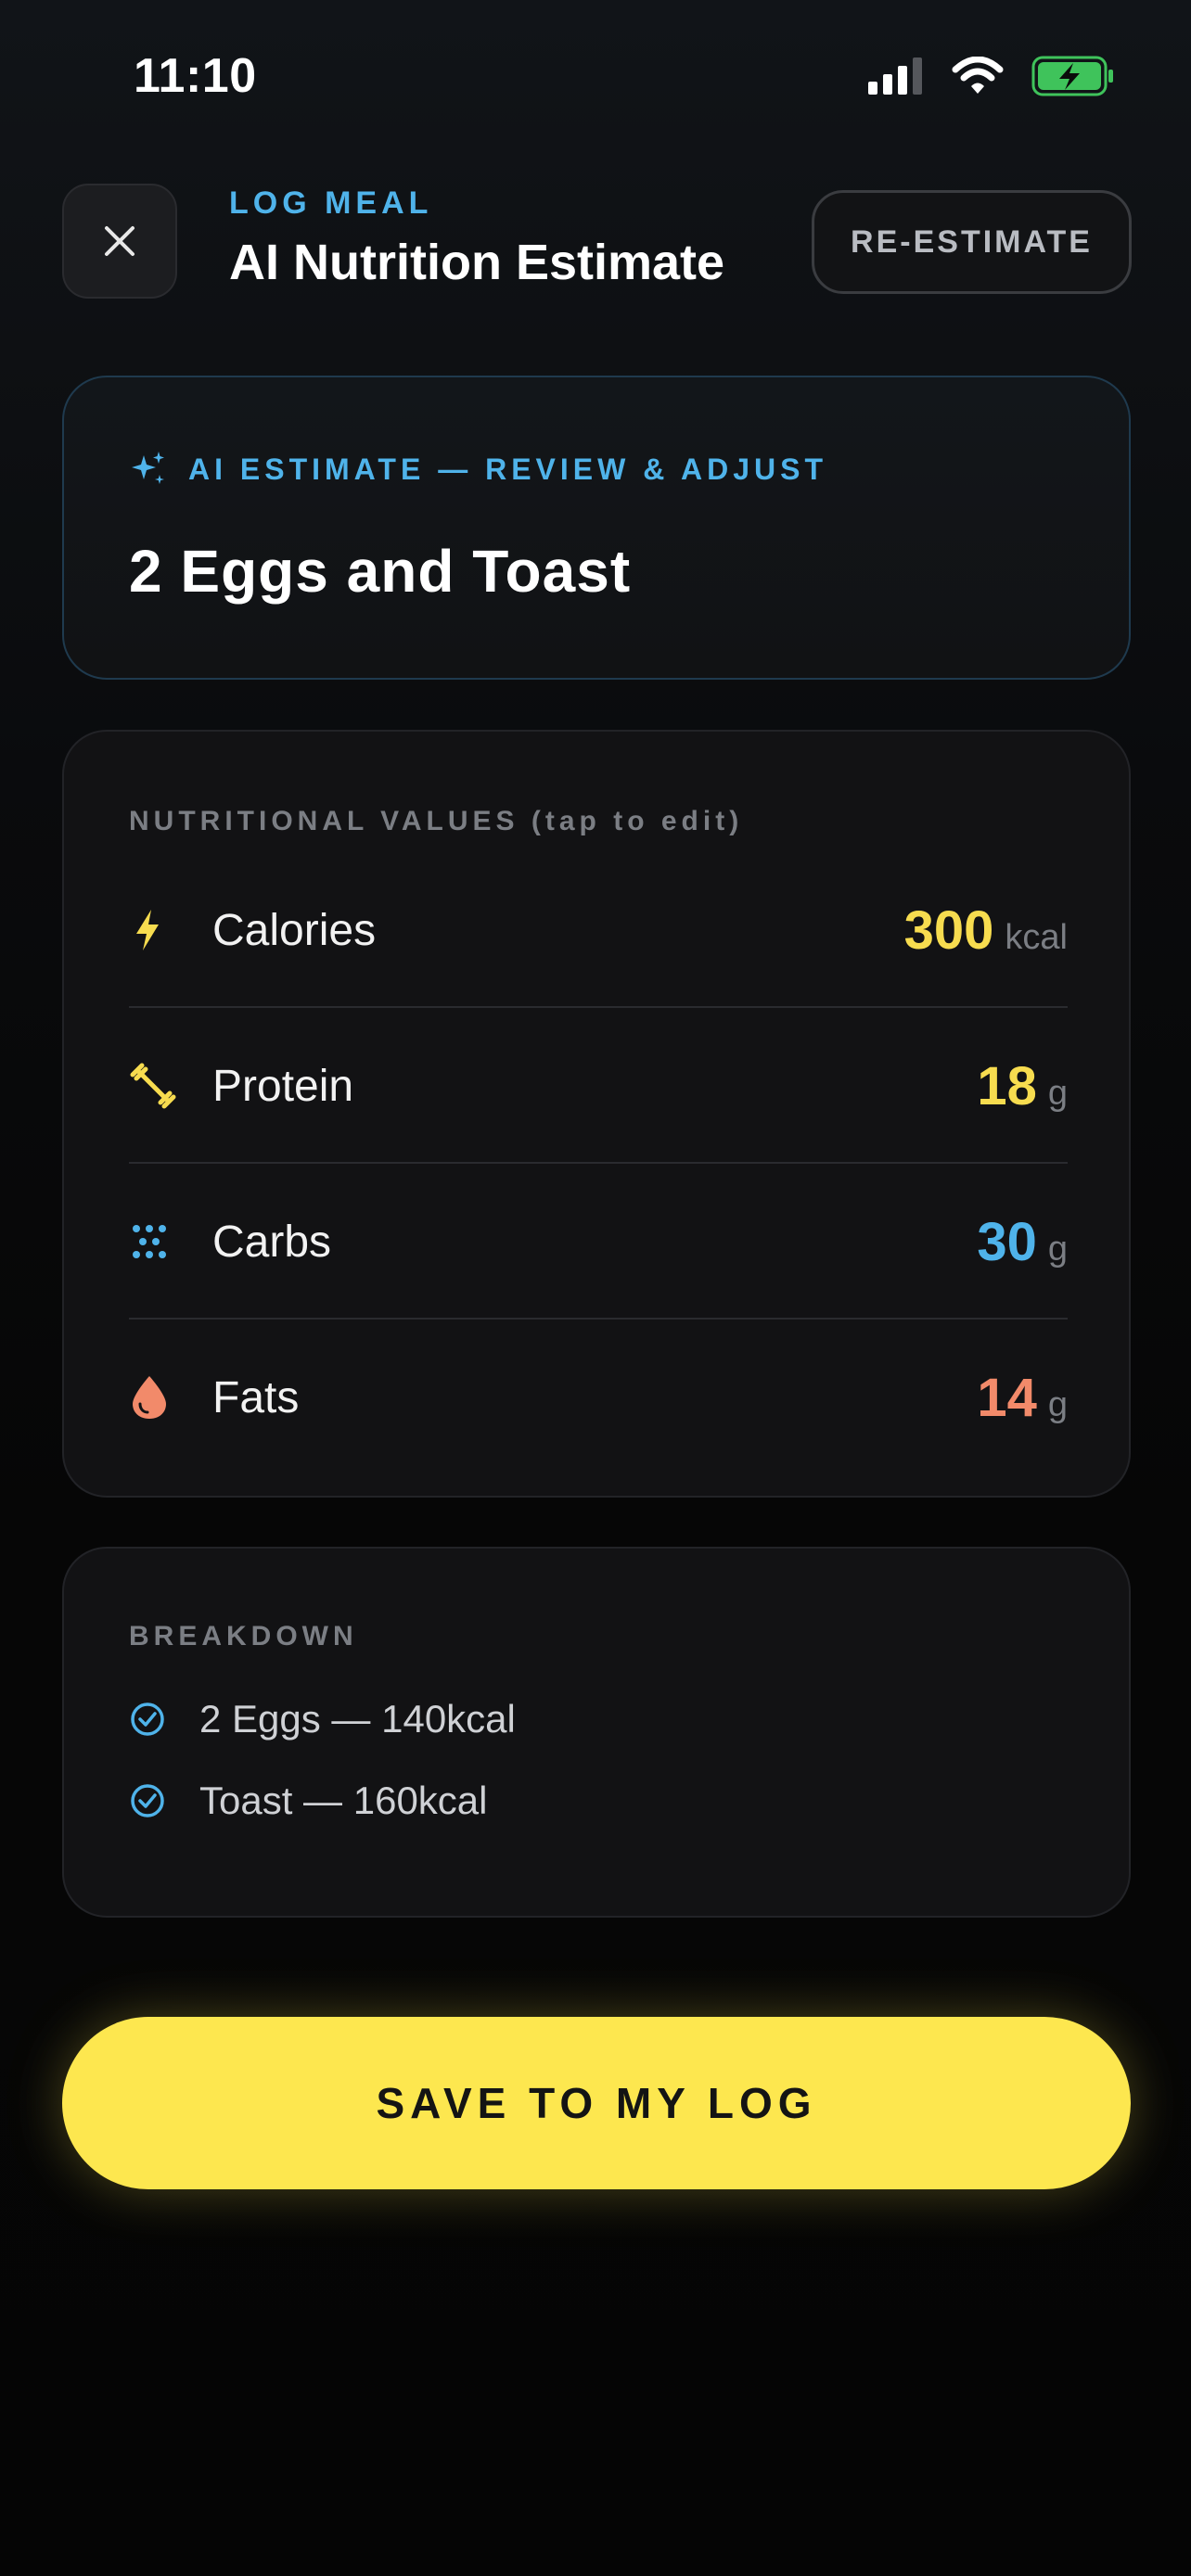  I want to click on sparkles-icon, so click(148, 468).